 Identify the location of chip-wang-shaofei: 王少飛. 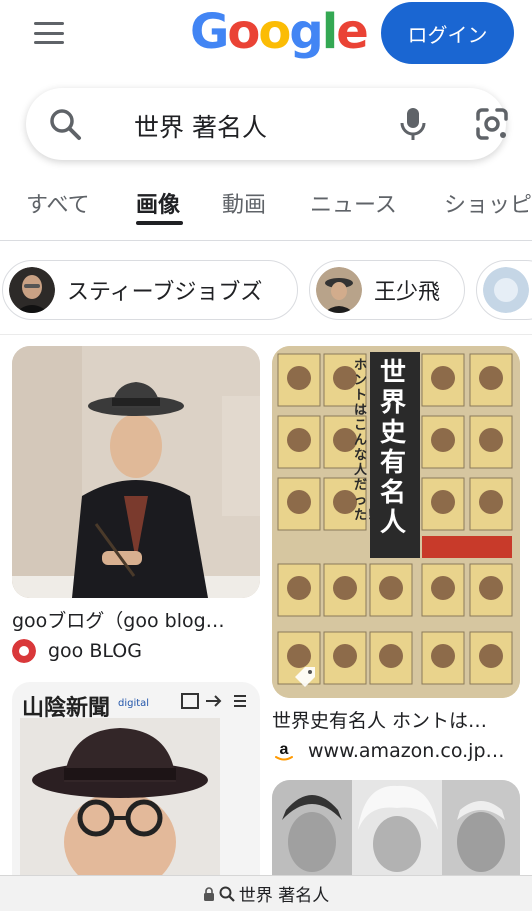
(387, 290).